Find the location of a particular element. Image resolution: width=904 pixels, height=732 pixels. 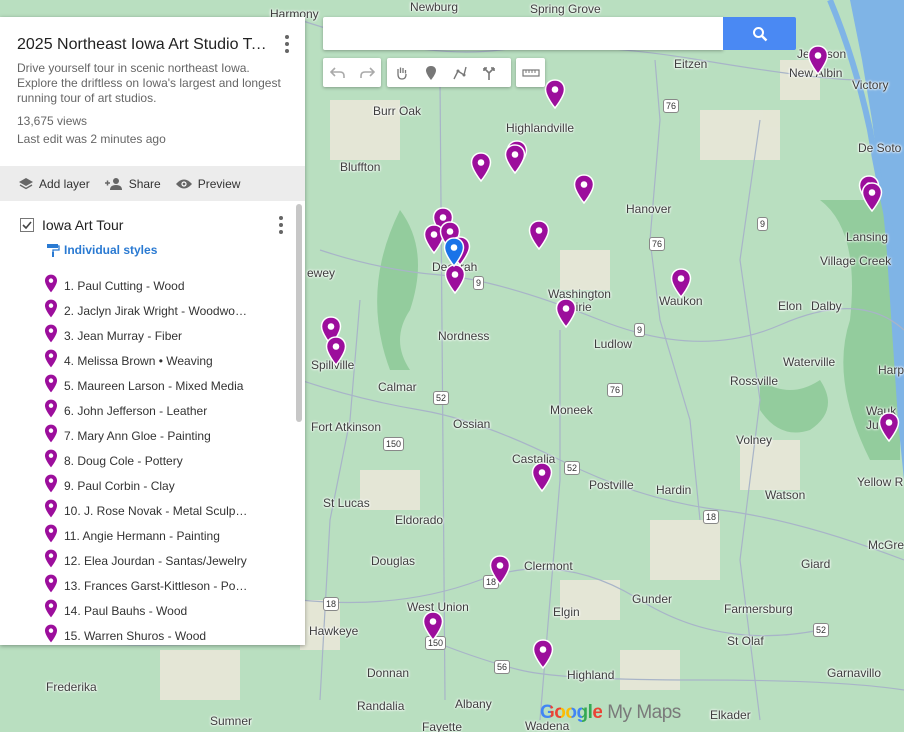

list-item: 10. J. Rose Novak - Metal Sculpture is located at coordinates (169, 510).